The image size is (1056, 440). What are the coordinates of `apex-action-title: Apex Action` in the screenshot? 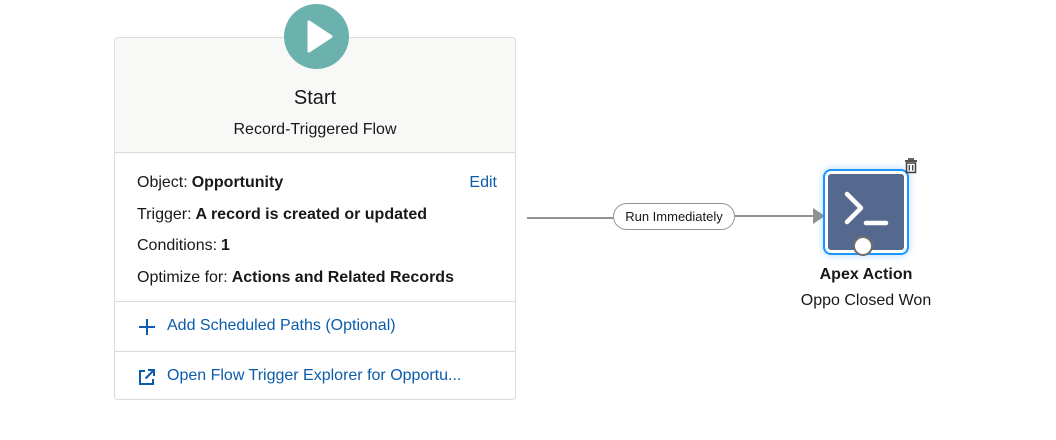 It's located at (866, 274).